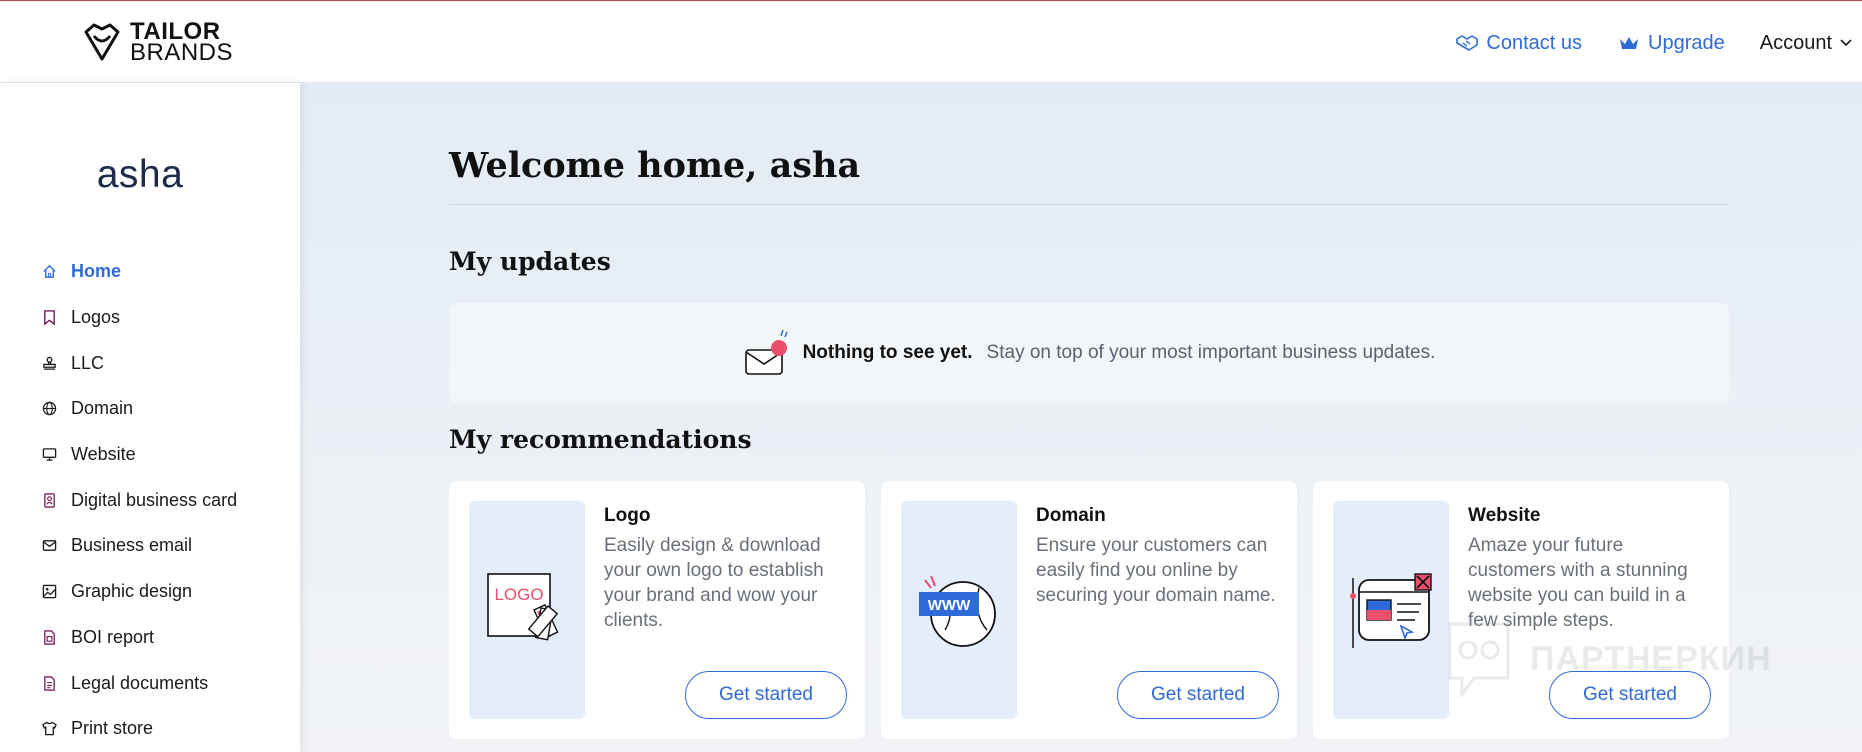 This screenshot has width=1862, height=752. What do you see at coordinates (88, 362) in the screenshot?
I see `sidebar-item-label: LLC` at bounding box center [88, 362].